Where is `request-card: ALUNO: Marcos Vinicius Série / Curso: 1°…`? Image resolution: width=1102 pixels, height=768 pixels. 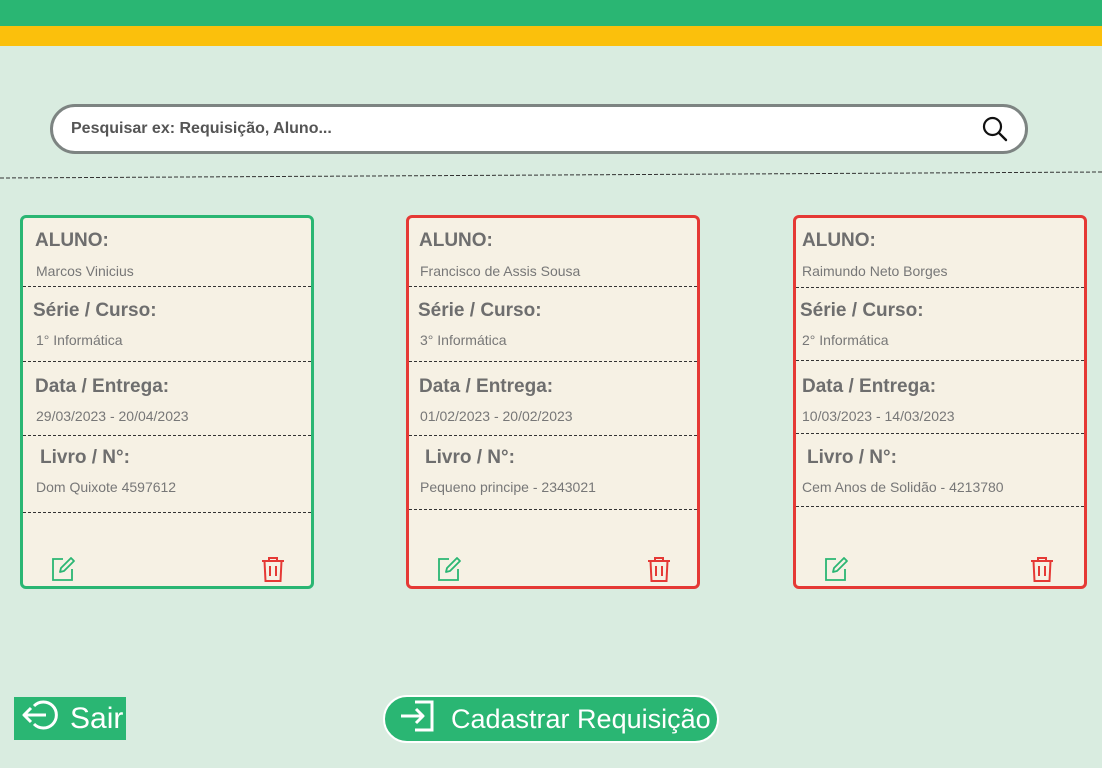 request-card: ALUNO: Marcos Vinicius Série / Curso: 1°… is located at coordinates (167, 402).